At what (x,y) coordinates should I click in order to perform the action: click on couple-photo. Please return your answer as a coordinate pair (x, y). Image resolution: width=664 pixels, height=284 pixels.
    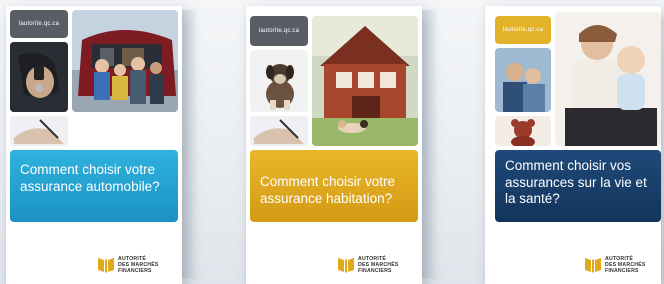
    Looking at the image, I should click on (523, 80).